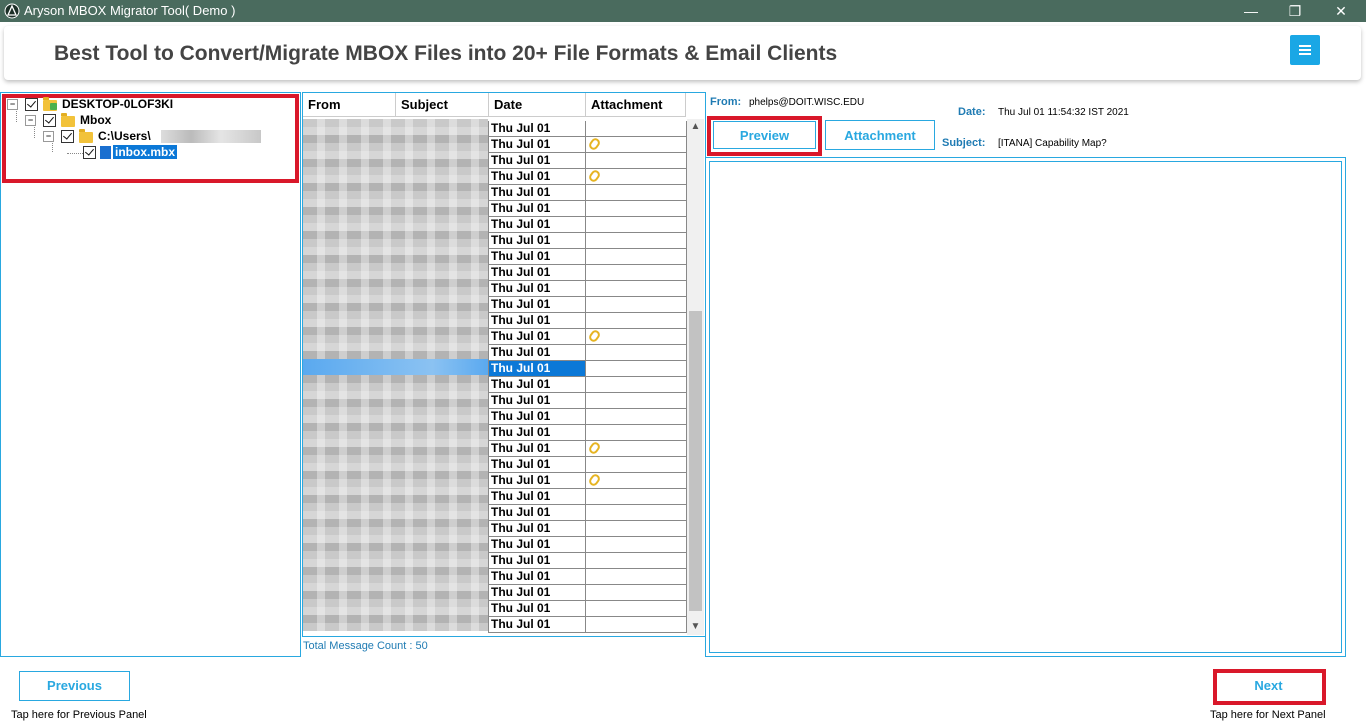 The width and height of the screenshot is (1366, 728). I want to click on title-bar: Aryson MBOX Migrator Tool( Demo ) — ❐ ✕, so click(683, 11).